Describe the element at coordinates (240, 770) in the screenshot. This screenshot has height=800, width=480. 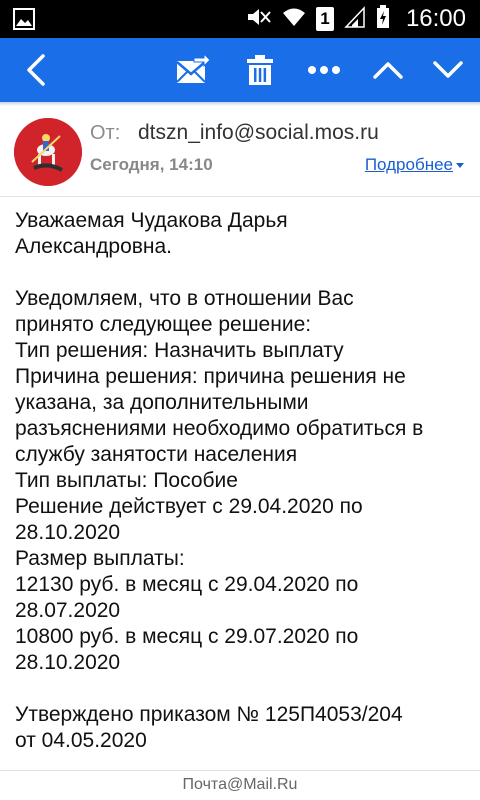
I see `footer-divider` at that location.